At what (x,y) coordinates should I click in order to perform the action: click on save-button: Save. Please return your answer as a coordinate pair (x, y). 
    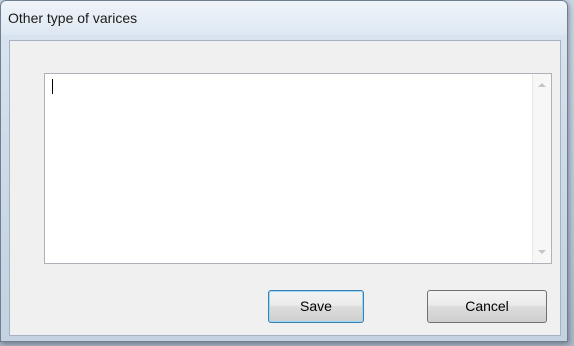
    Looking at the image, I should click on (316, 306).